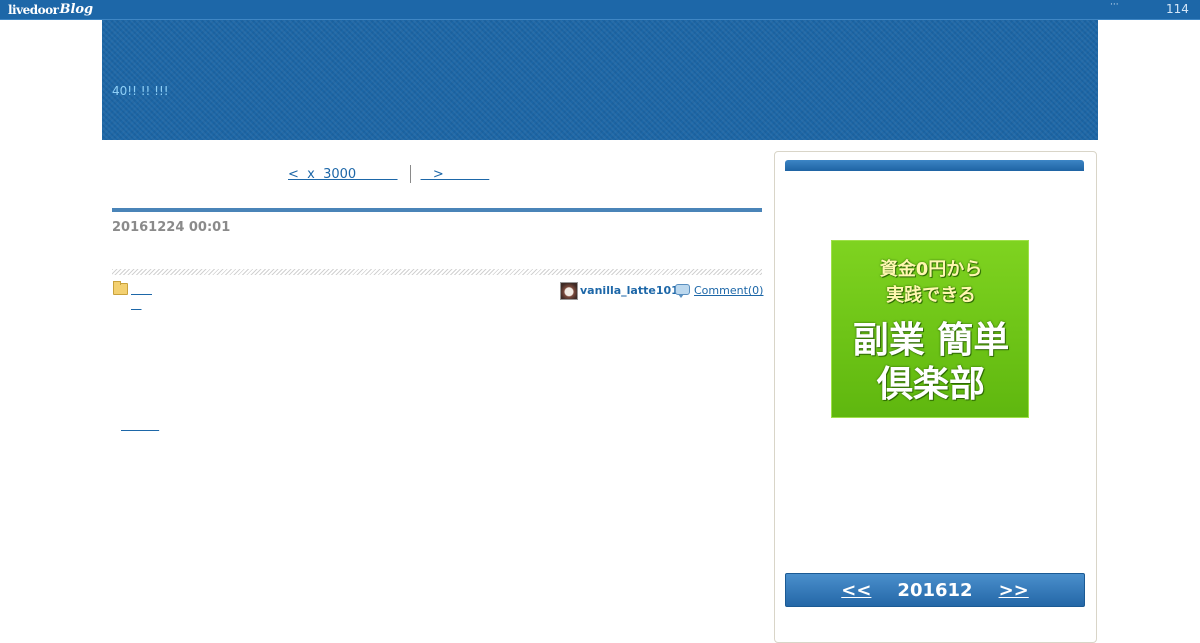 The image size is (1200, 643). I want to click on calendar-month: 201612, so click(935, 590).